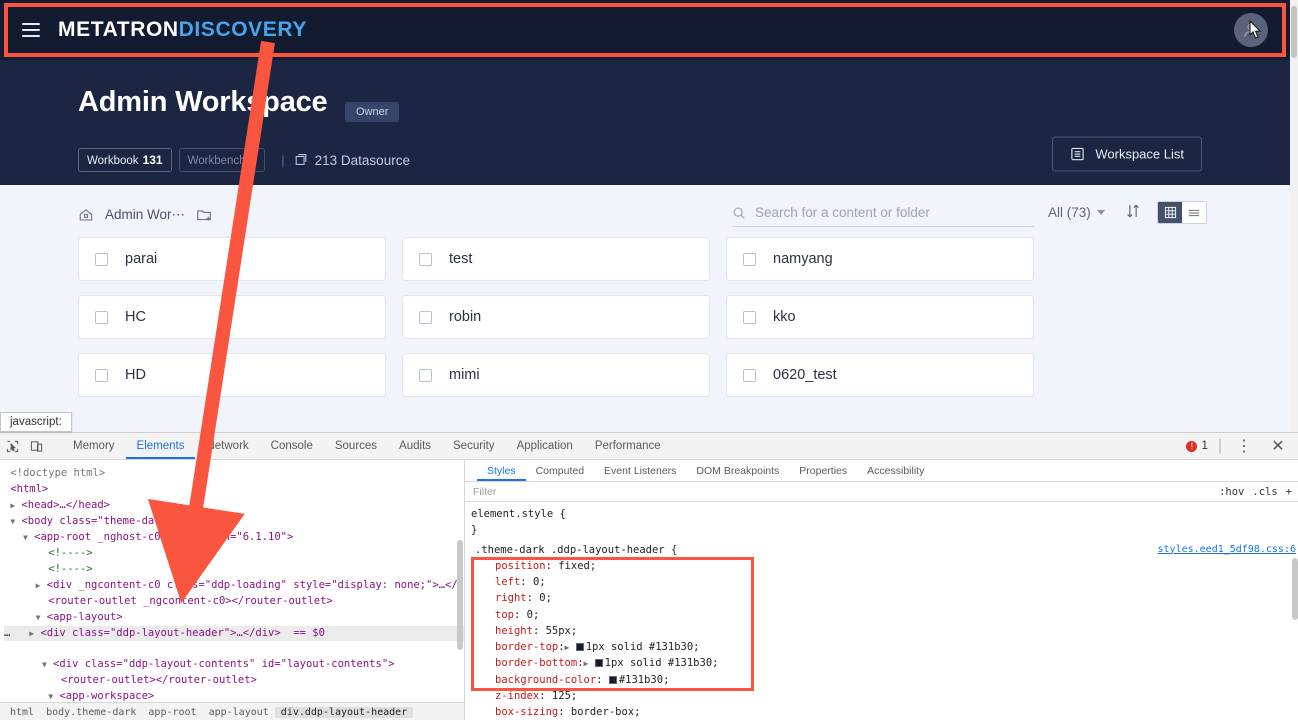  What do you see at coordinates (880, 317) in the screenshot?
I see `list-item: kko` at bounding box center [880, 317].